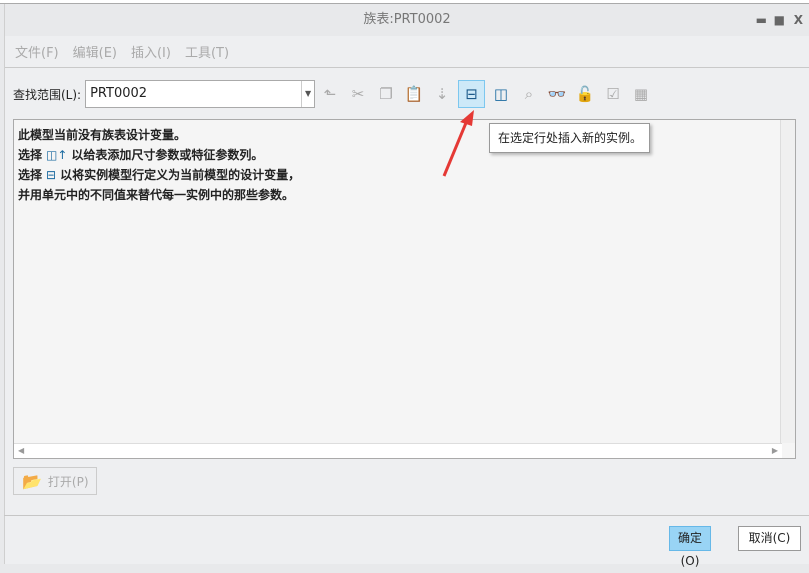  What do you see at coordinates (529, 94) in the screenshot?
I see `find-icon: ⌕` at bounding box center [529, 94].